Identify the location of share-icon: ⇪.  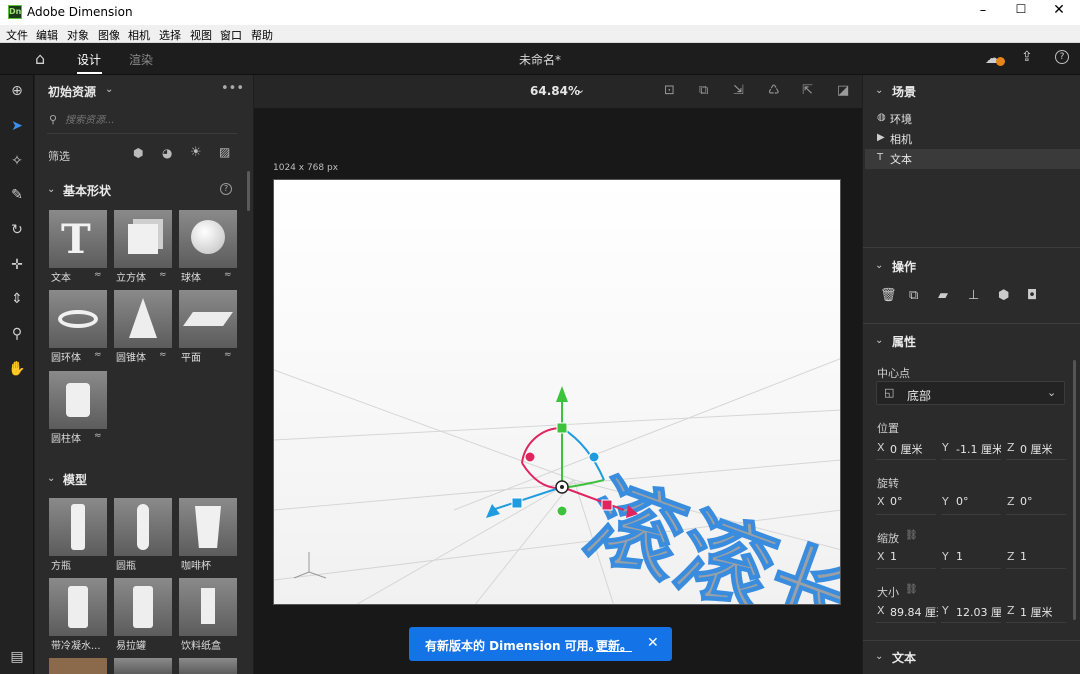
(1027, 57).